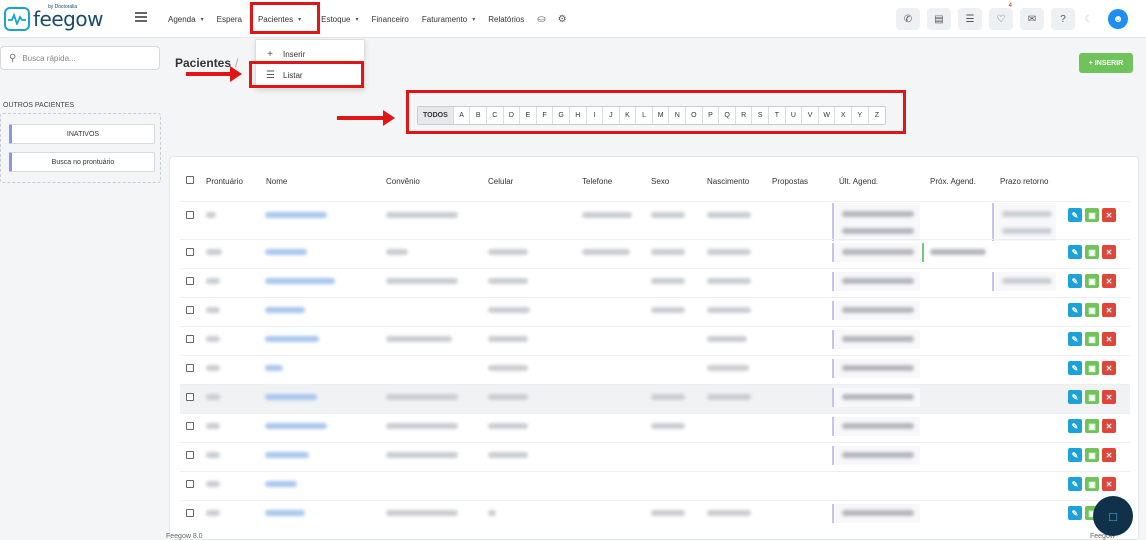 The height and width of the screenshot is (540, 1146). What do you see at coordinates (728, 181) in the screenshot?
I see `column-header: Nascimento` at bounding box center [728, 181].